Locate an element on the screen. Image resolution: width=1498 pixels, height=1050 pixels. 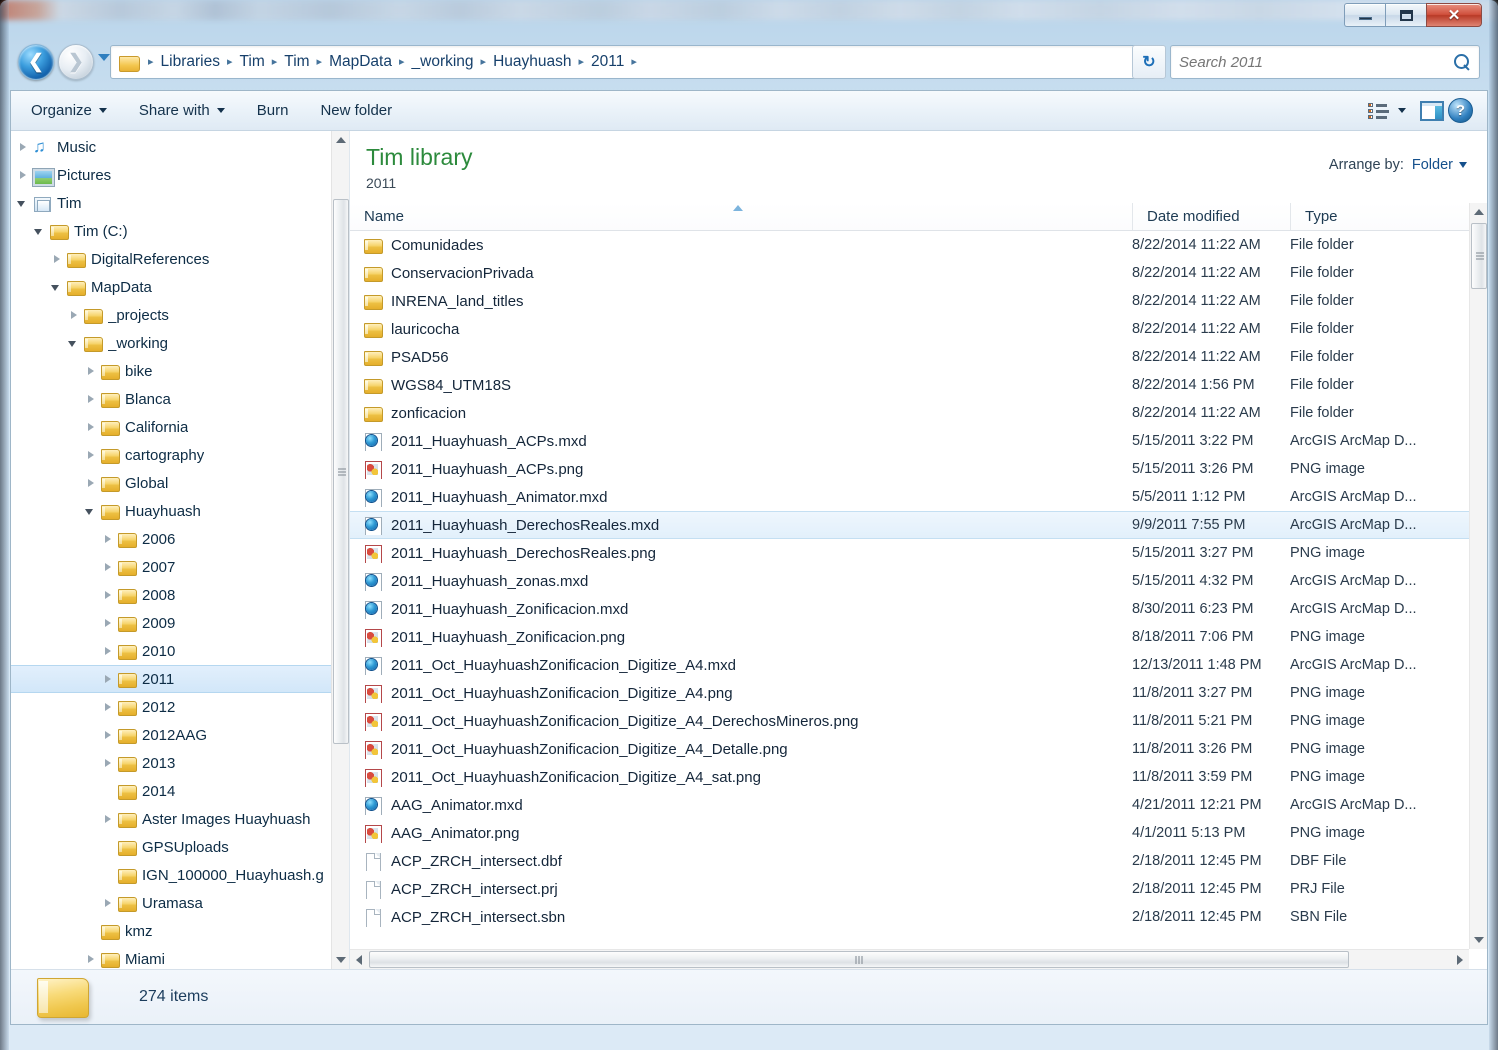
maximize-button is located at coordinates (1405, 15).